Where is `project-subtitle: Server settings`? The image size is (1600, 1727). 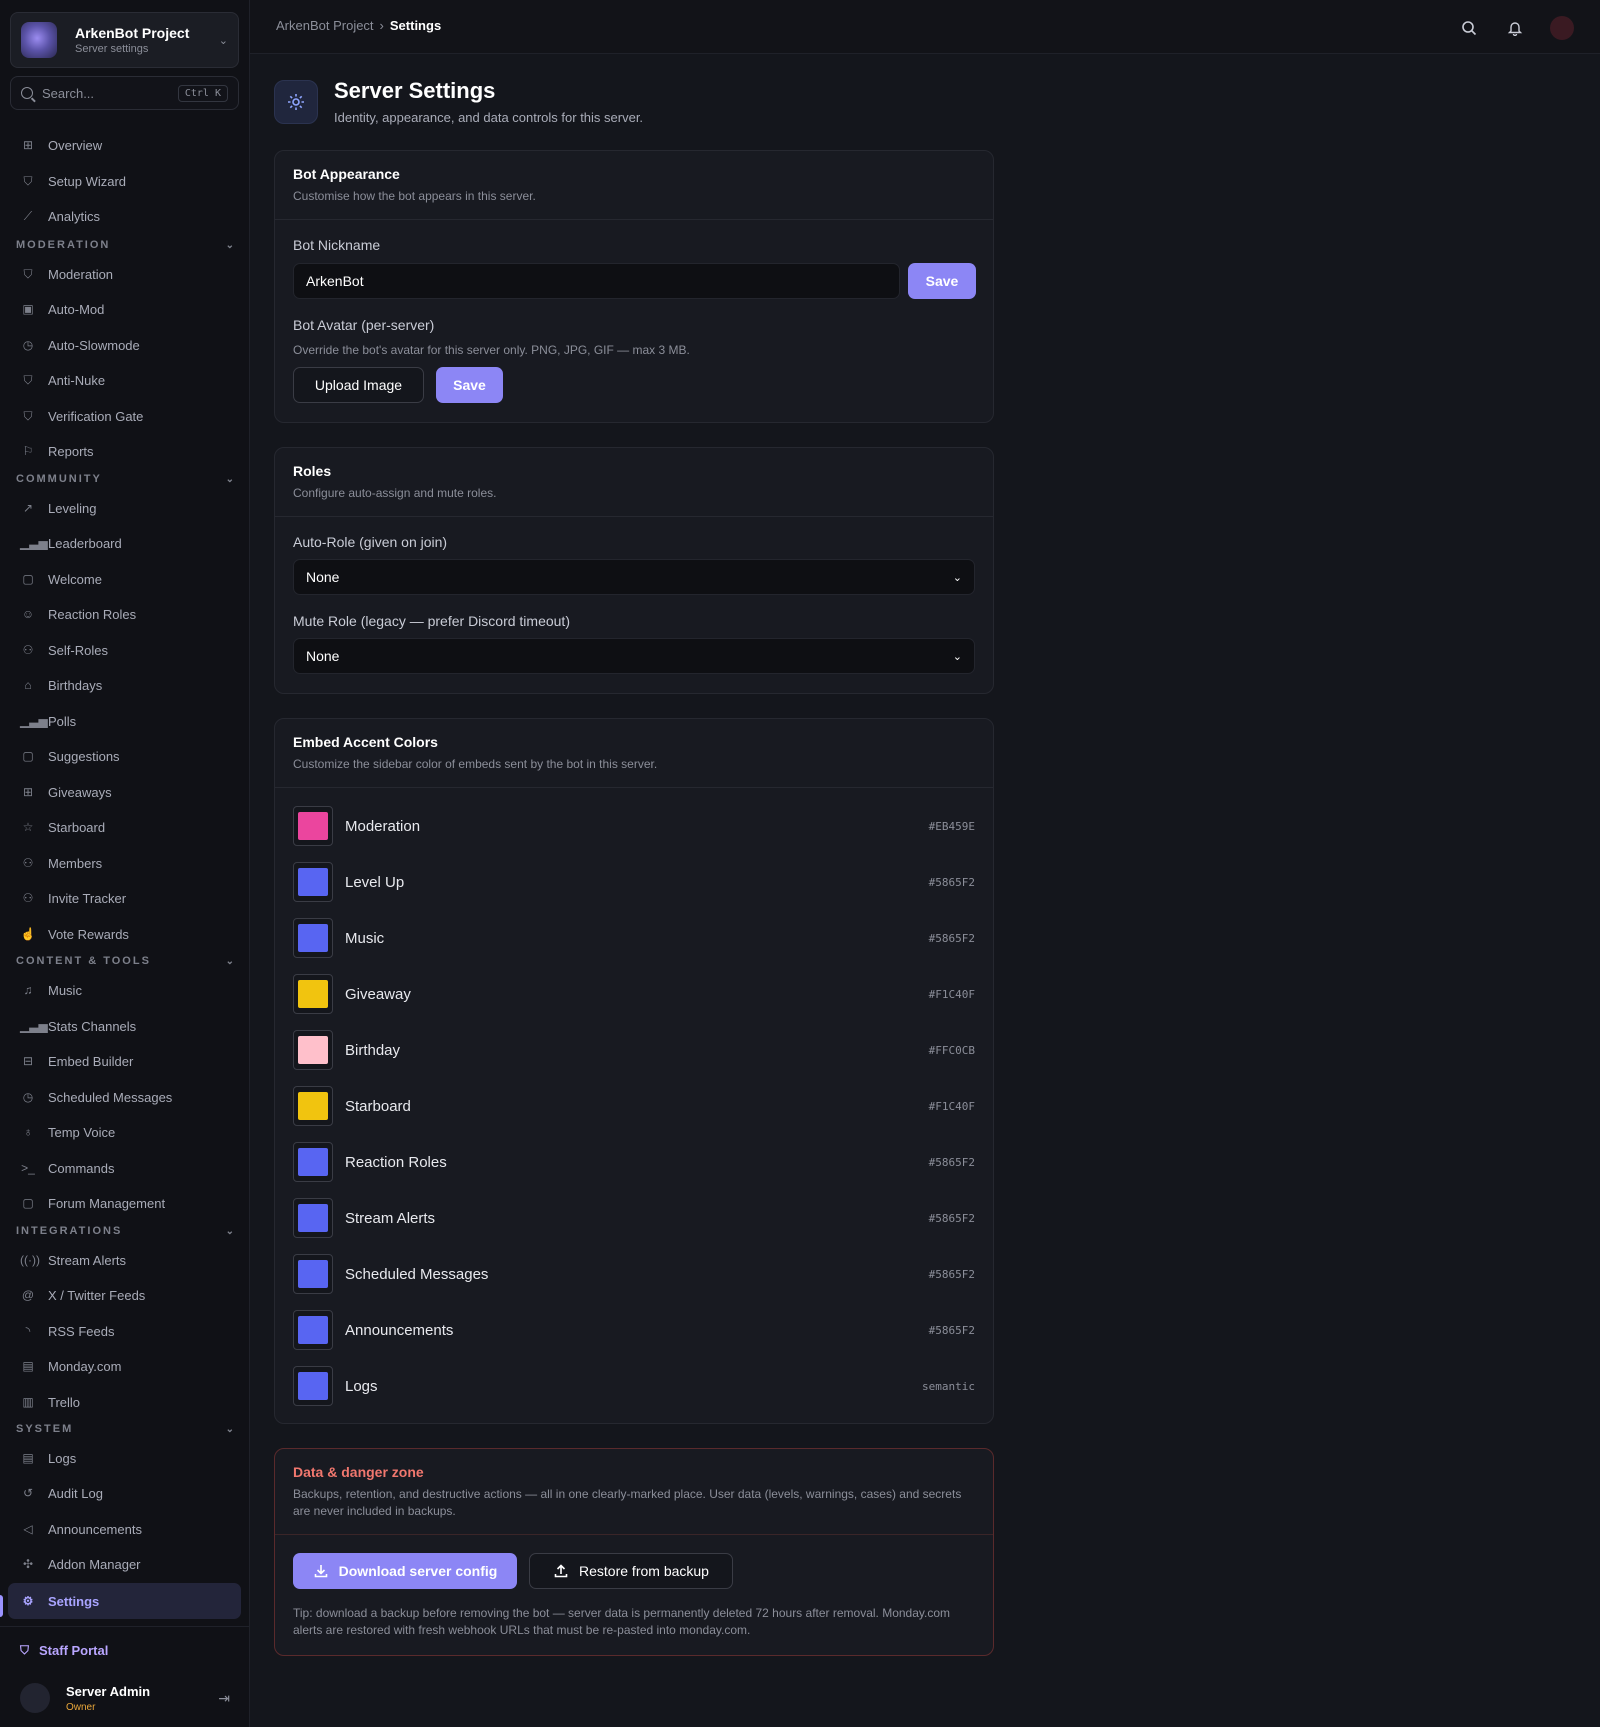 project-subtitle: Server settings is located at coordinates (112, 48).